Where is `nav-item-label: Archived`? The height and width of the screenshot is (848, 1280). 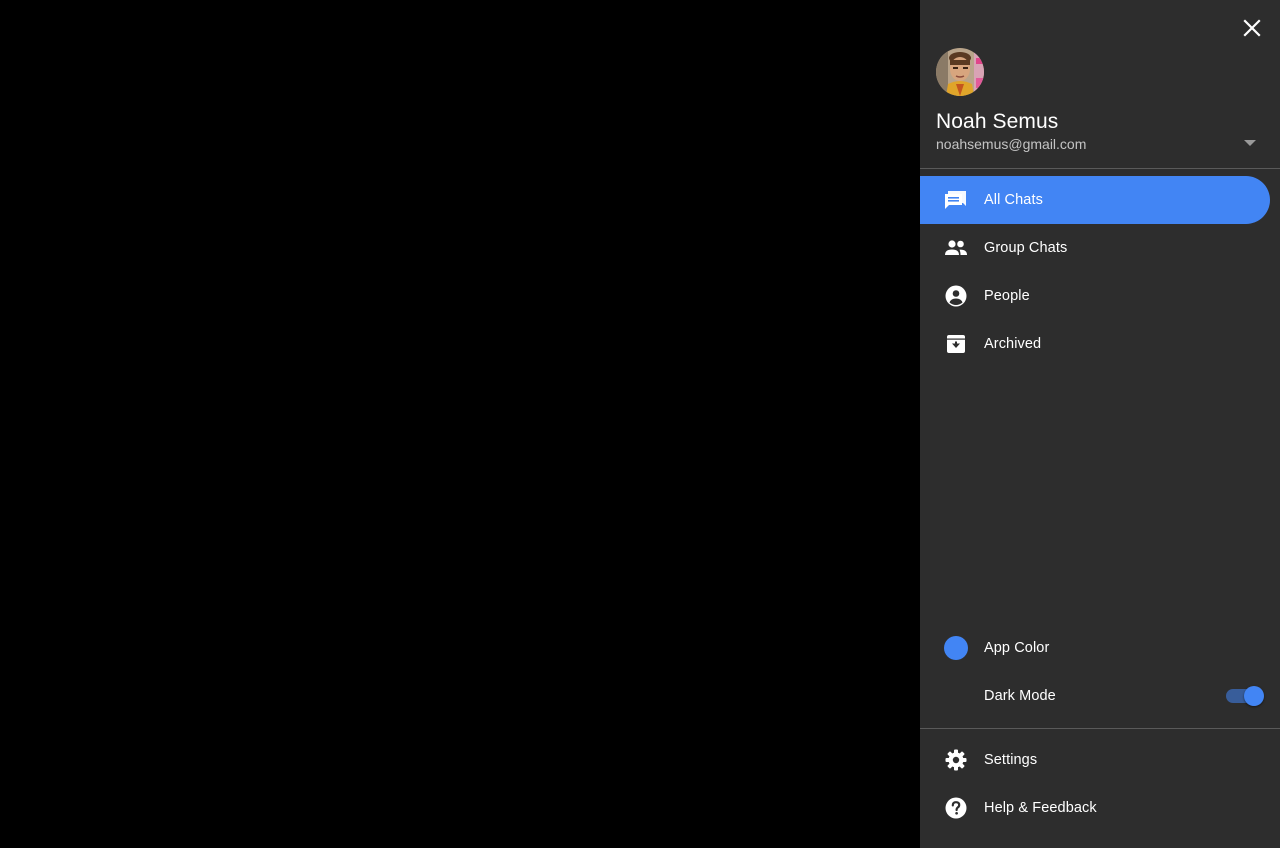
nav-item-label: Archived is located at coordinates (1013, 344).